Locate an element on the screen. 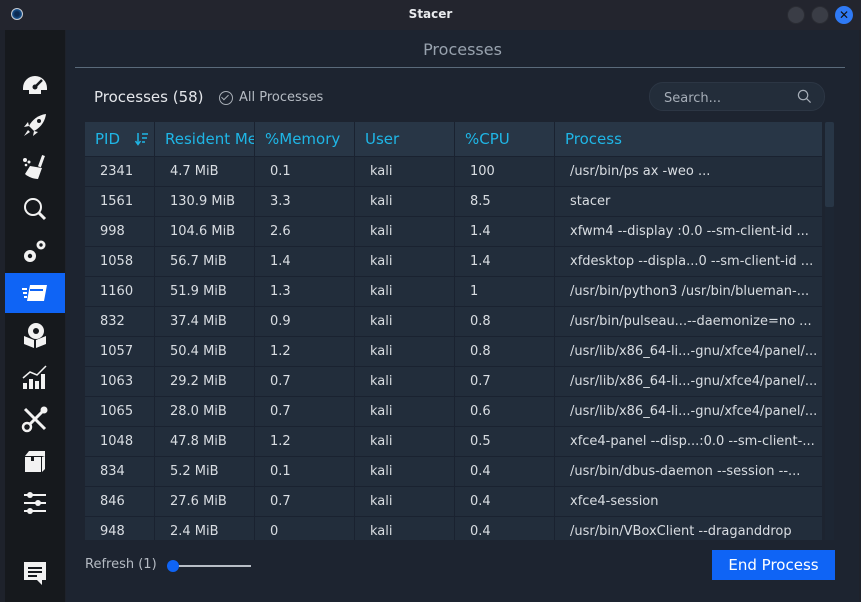 Image resolution: width=861 pixels, height=602 pixels. cell-cpu-percent: 0.6 is located at coordinates (505, 411).